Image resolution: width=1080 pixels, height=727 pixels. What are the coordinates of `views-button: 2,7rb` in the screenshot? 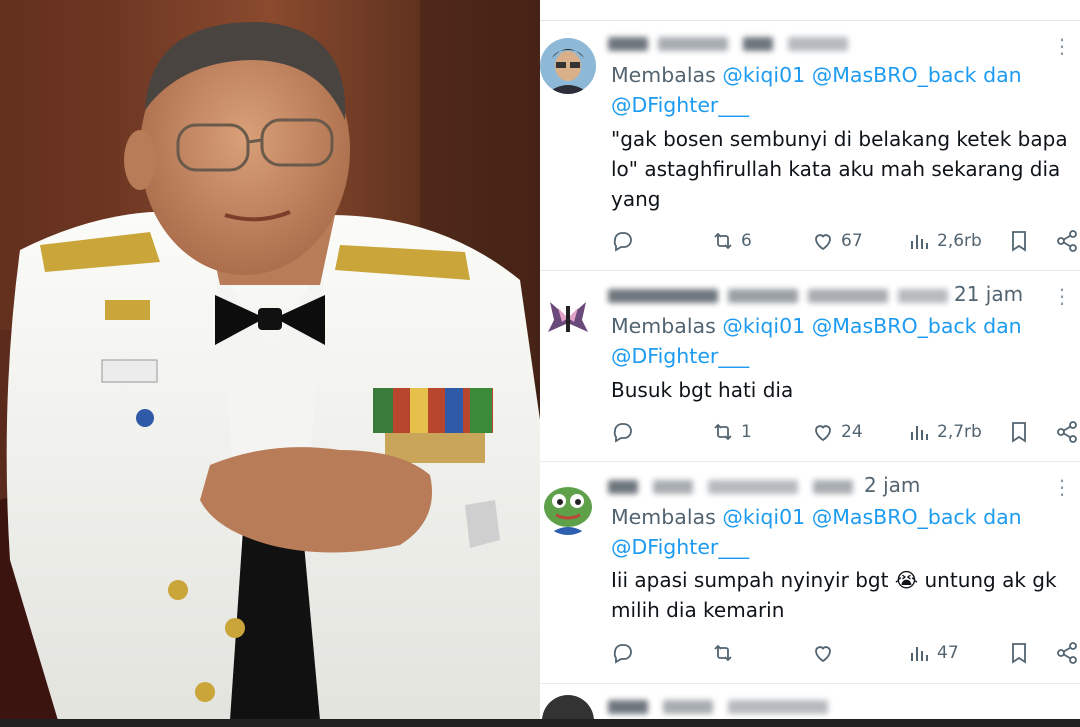 It's located at (944, 432).